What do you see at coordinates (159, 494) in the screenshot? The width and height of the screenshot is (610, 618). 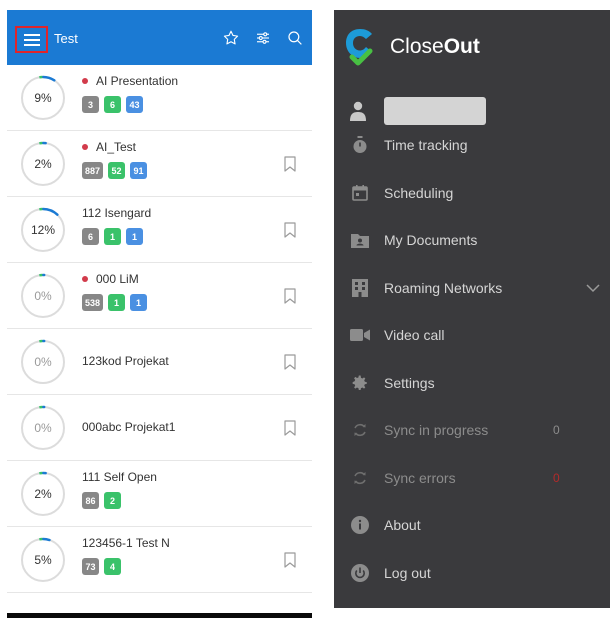 I see `project-list-item: 2% 111 Self Open 86 2` at bounding box center [159, 494].